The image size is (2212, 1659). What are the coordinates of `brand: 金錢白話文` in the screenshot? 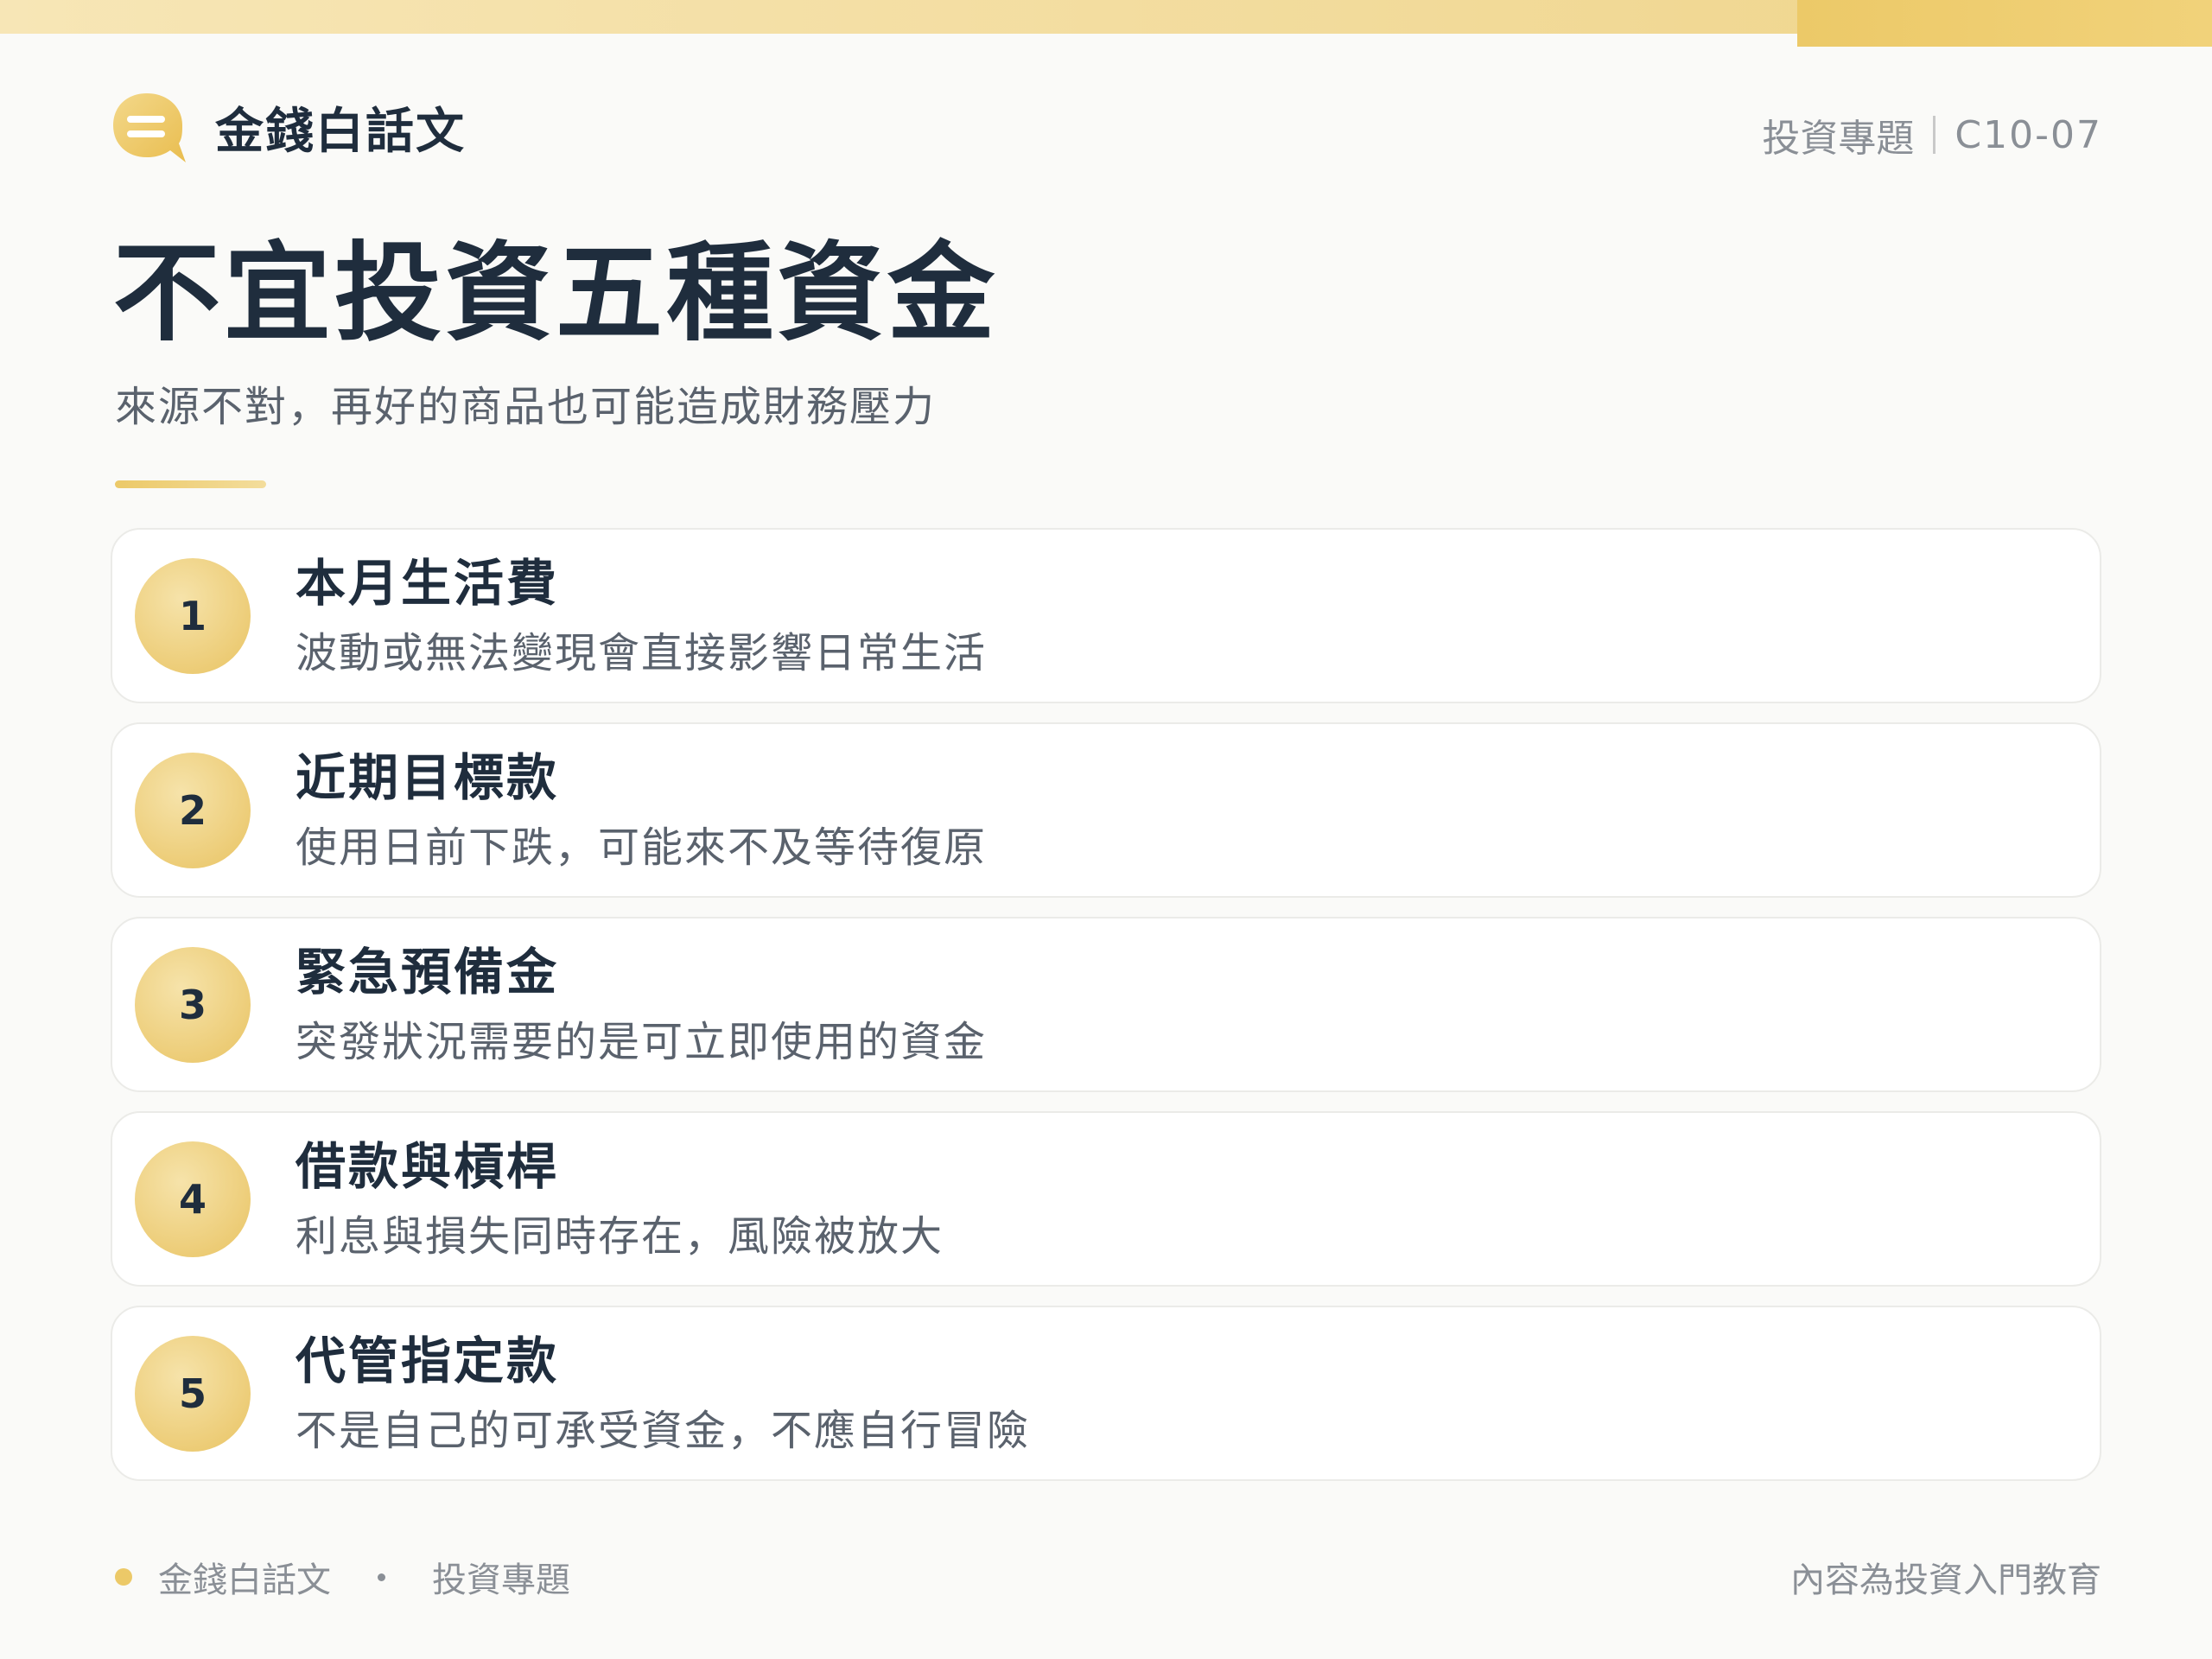 It's located at (288, 127).